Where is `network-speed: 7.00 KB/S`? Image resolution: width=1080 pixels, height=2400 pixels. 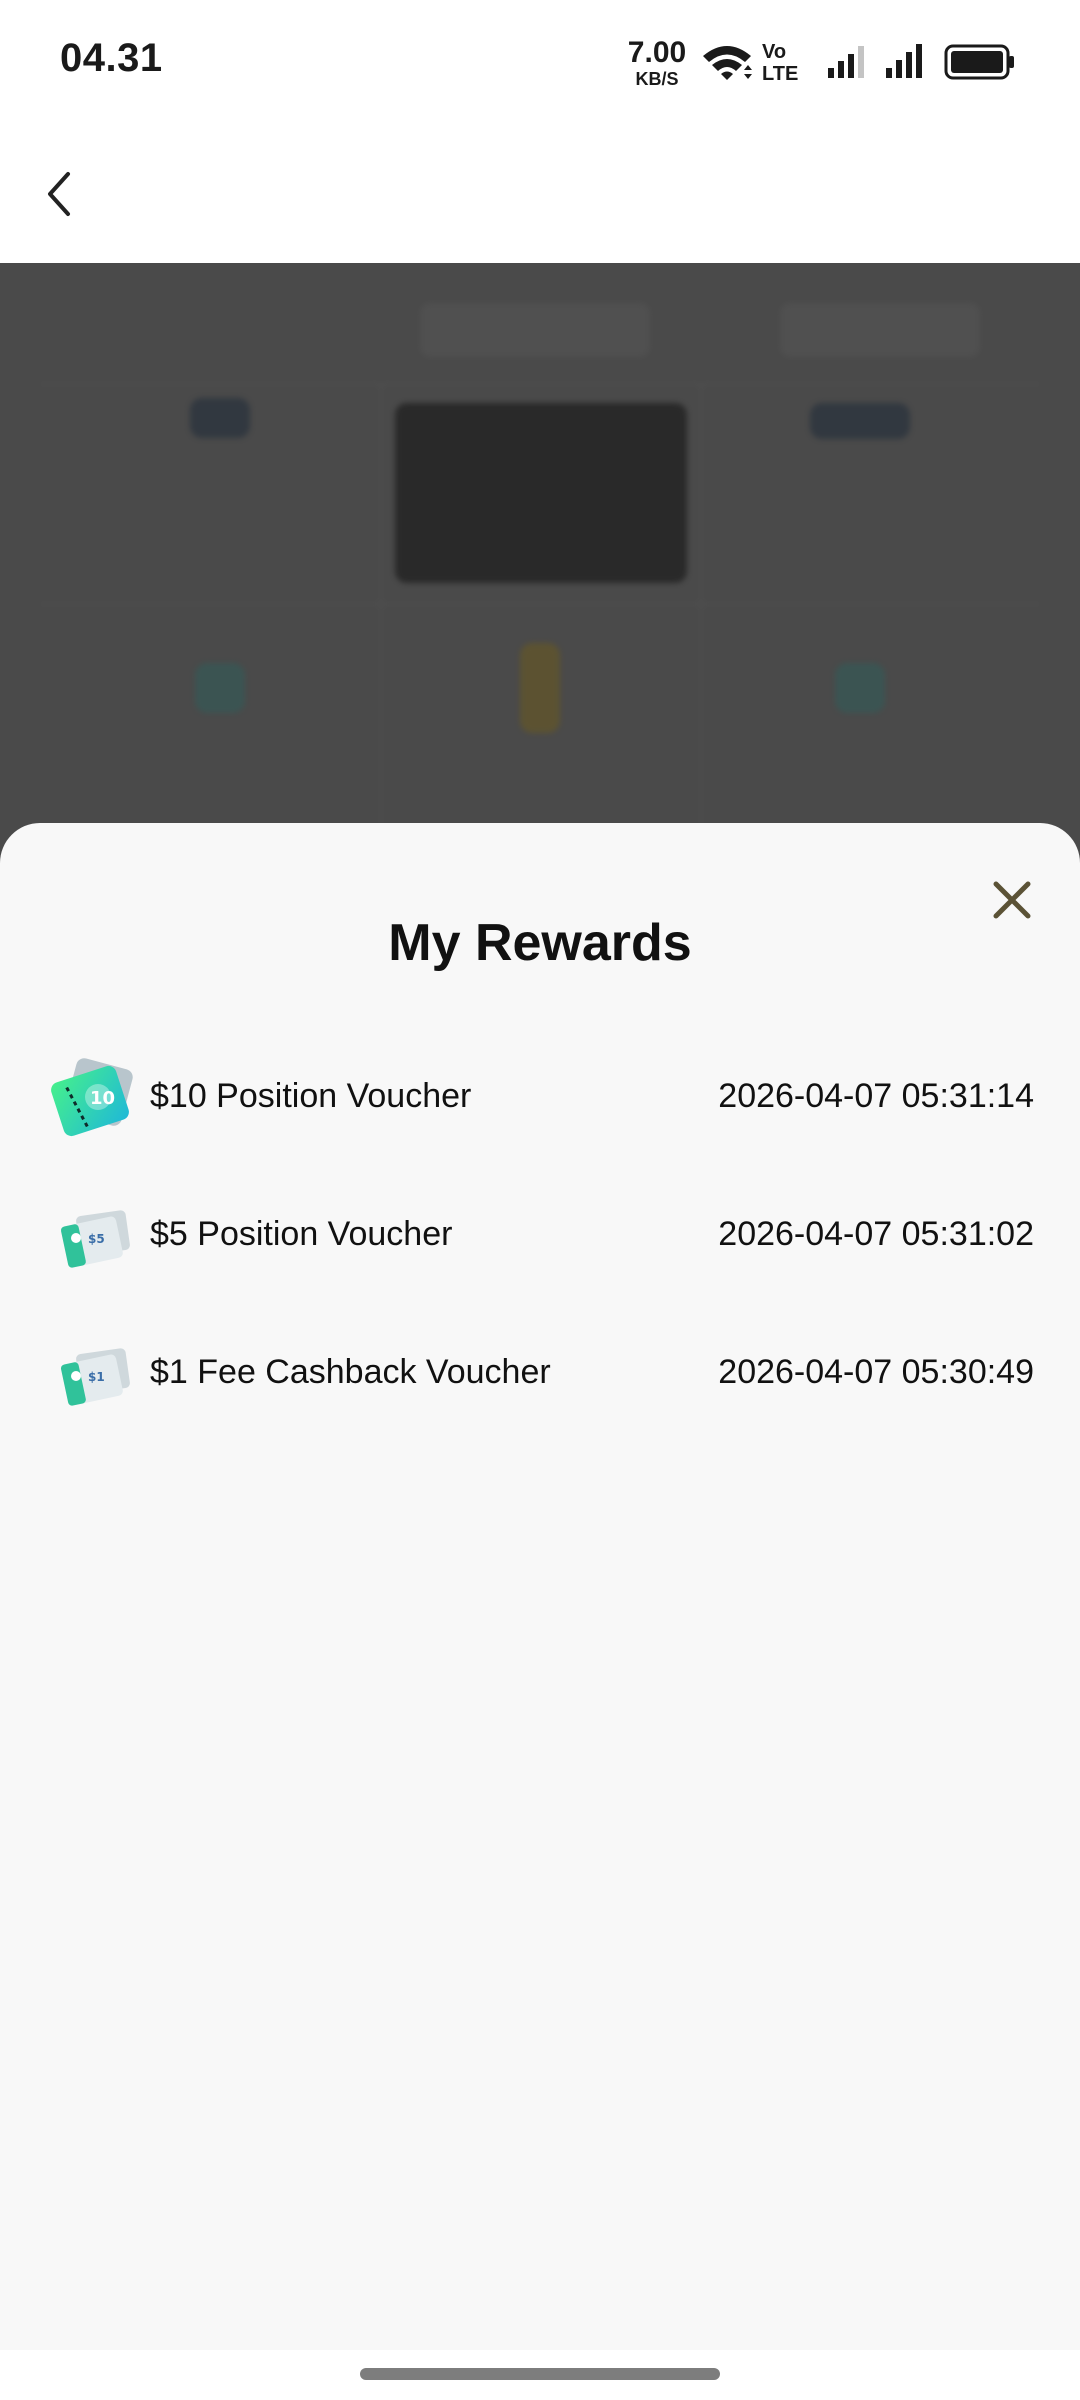
network-speed: 7.00 KB/S is located at coordinates (657, 62).